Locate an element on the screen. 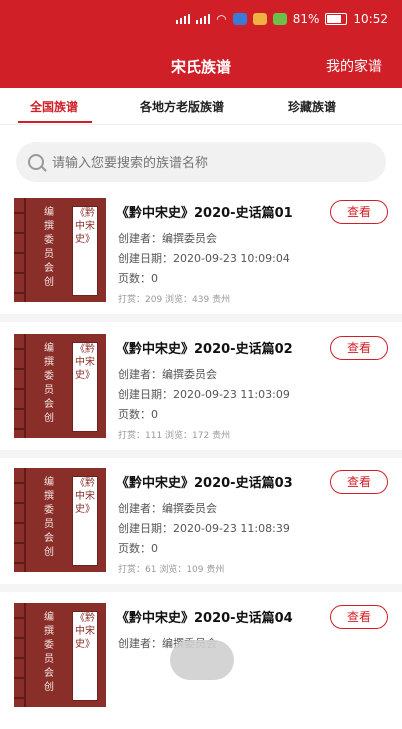 This screenshot has height=729, width=402. card-created-date: 创建日期：2020-09-23 11:03:09 is located at coordinates (204, 394).